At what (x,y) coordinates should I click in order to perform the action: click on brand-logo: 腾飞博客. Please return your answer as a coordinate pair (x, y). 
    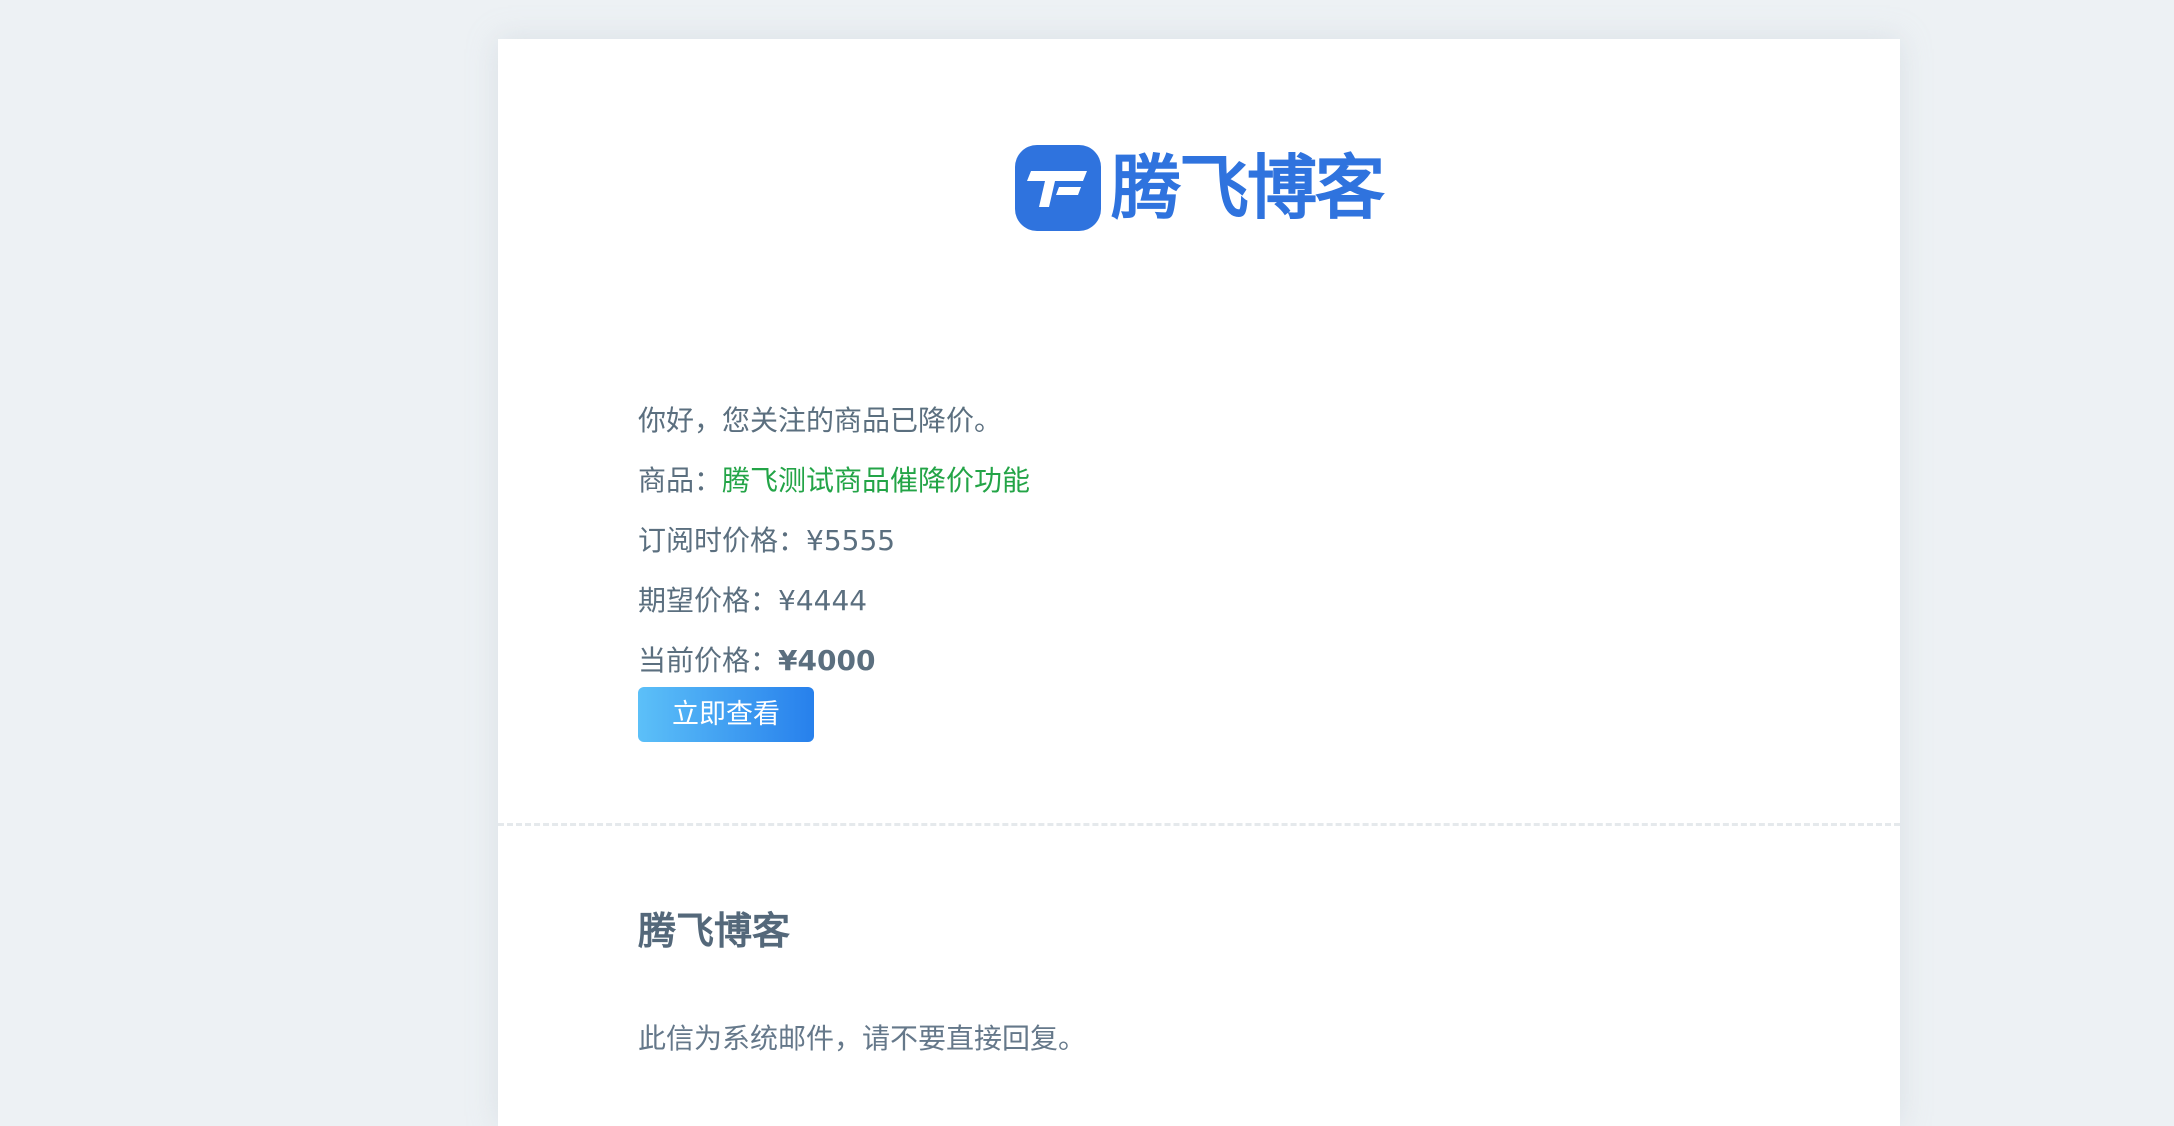
    Looking at the image, I should click on (1200, 188).